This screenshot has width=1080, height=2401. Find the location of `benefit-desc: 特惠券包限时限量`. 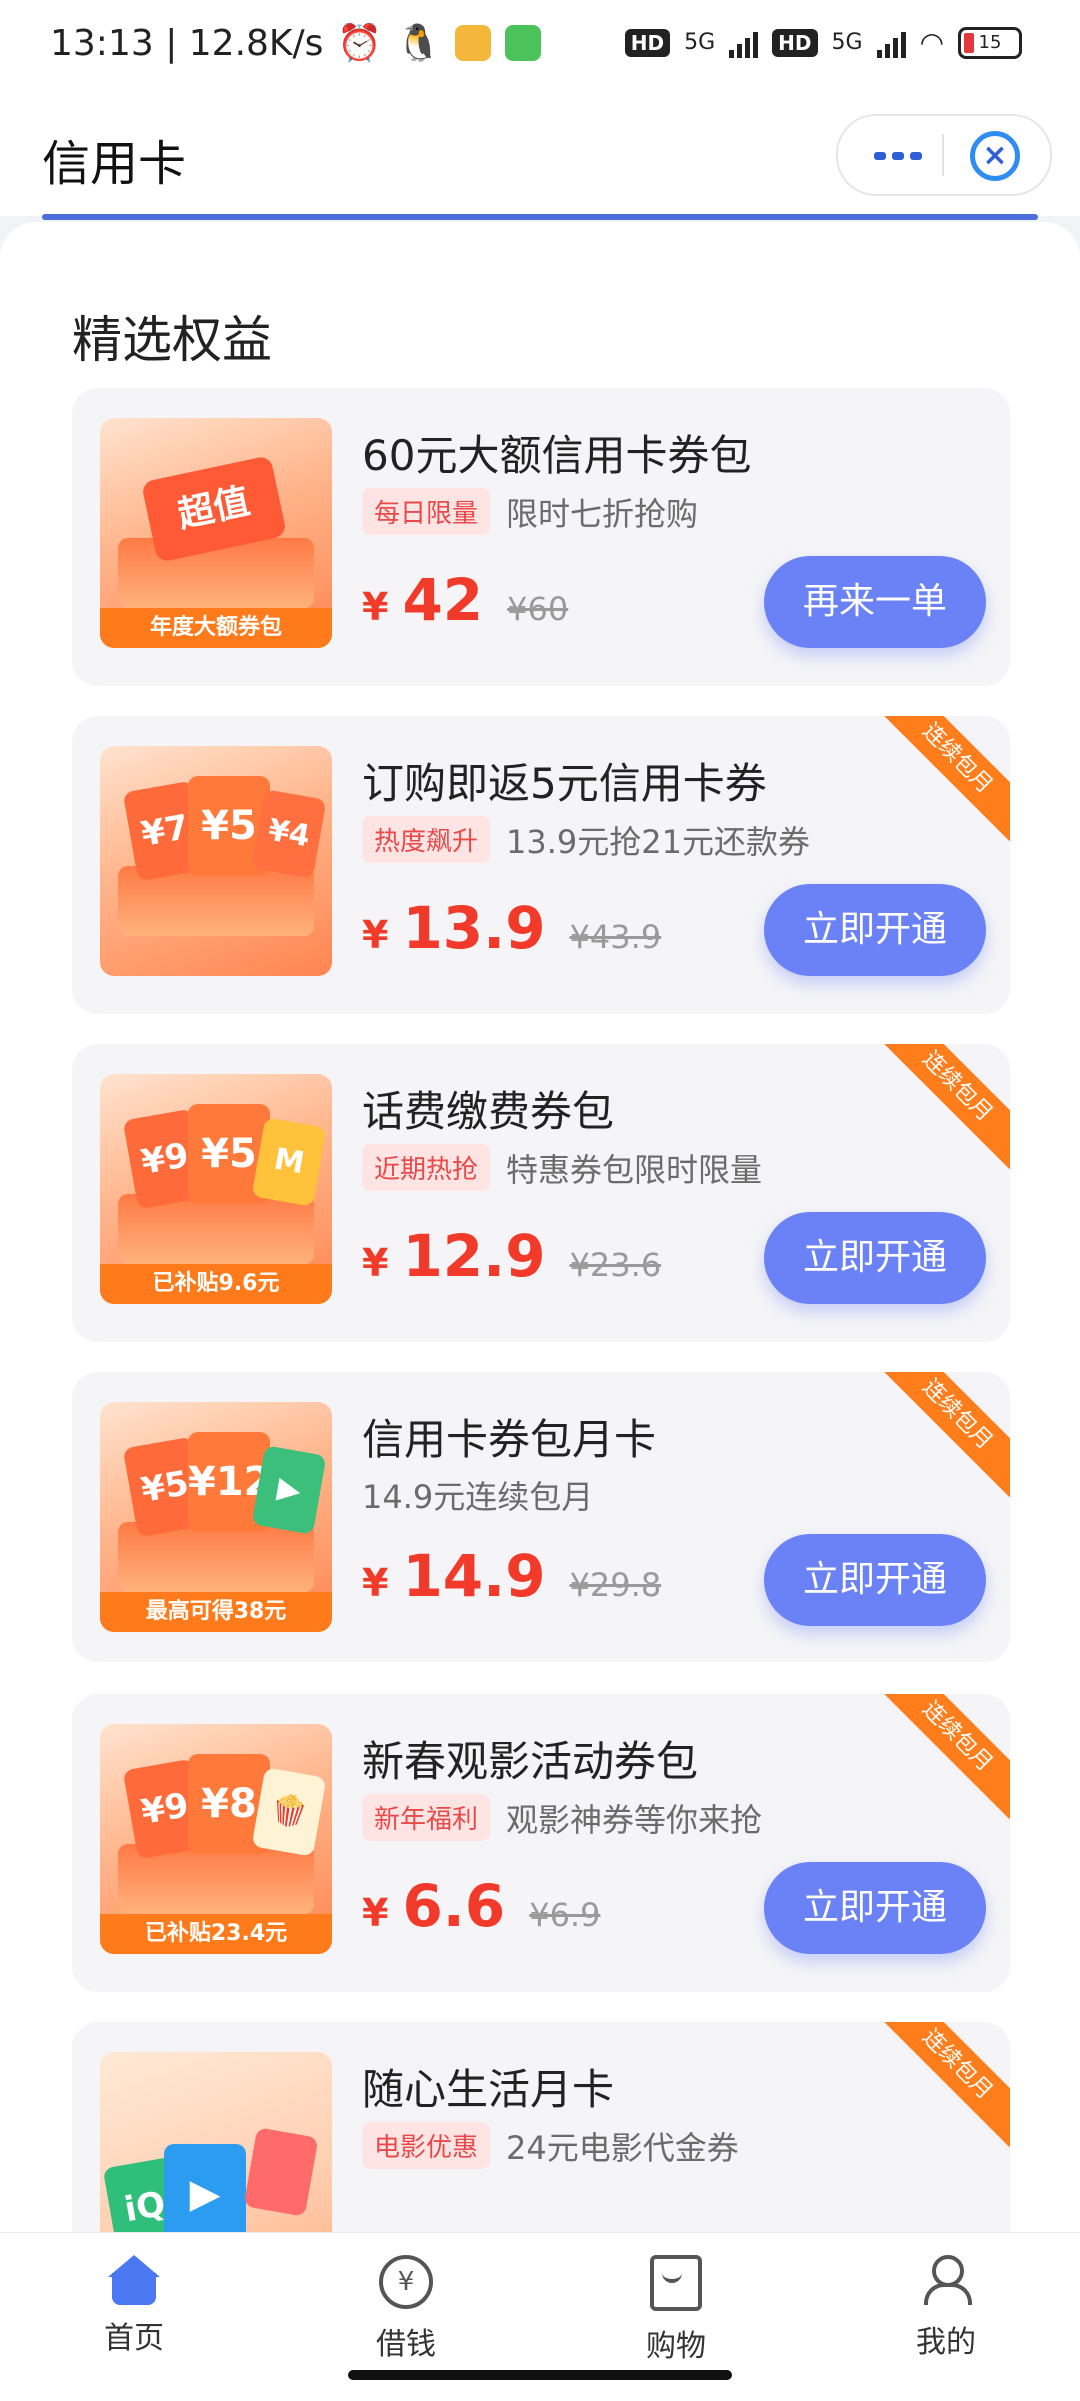

benefit-desc: 特惠券包限时限量 is located at coordinates (634, 1169).